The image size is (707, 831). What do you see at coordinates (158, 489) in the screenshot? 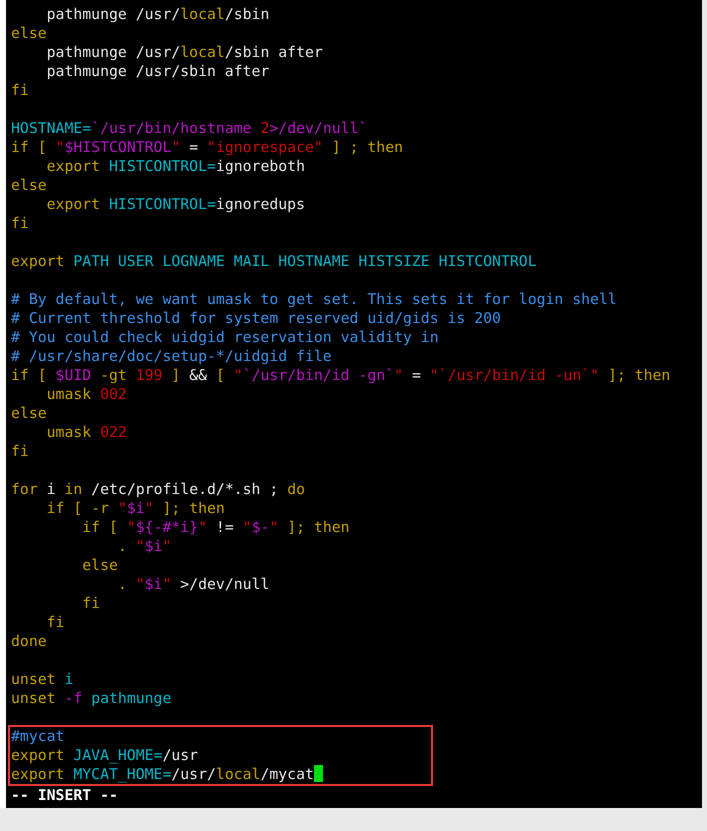
I see `code-line: for i in /etc/profile.d/*.sh ; do` at bounding box center [158, 489].